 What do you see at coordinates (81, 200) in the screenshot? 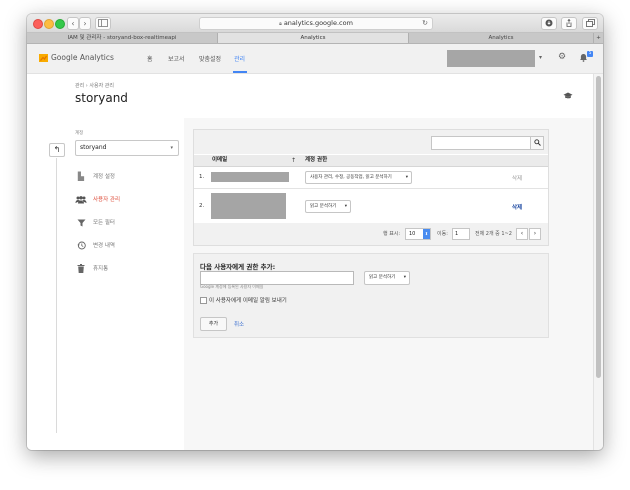
I see `users-icon` at bounding box center [81, 200].